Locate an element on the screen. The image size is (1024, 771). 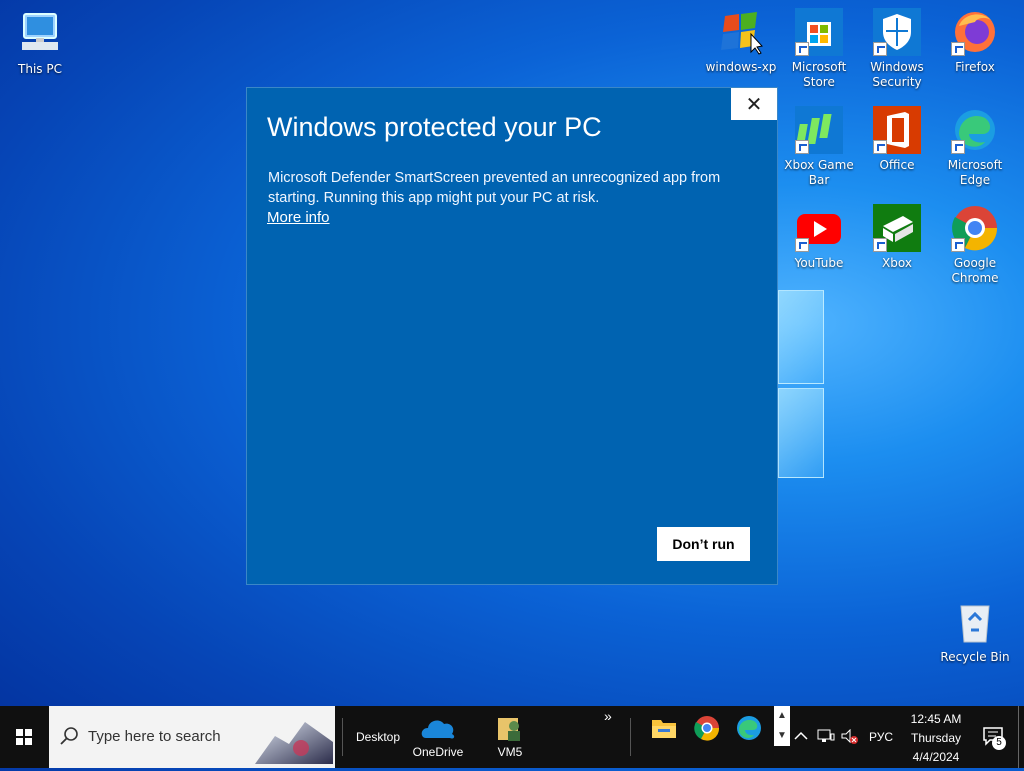
desktop-icon-label: Office is located at coordinates (897, 165).